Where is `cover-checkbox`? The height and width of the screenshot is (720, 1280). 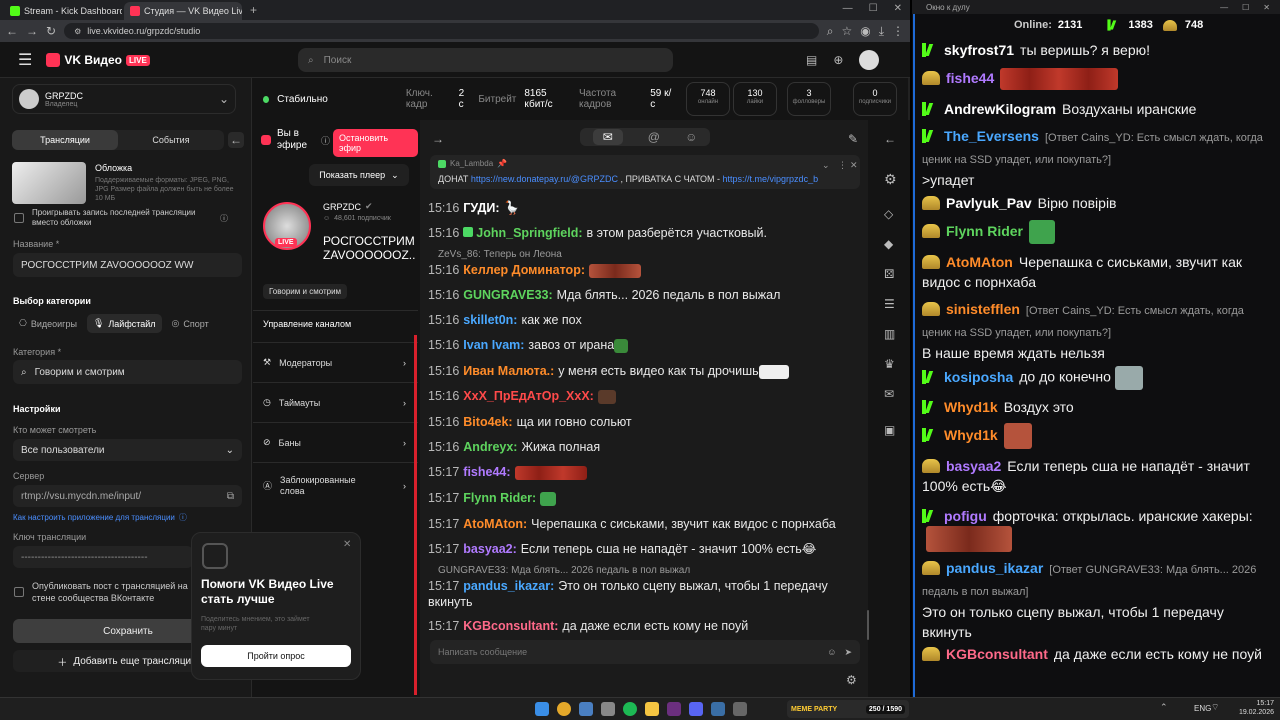 cover-checkbox is located at coordinates (19, 218).